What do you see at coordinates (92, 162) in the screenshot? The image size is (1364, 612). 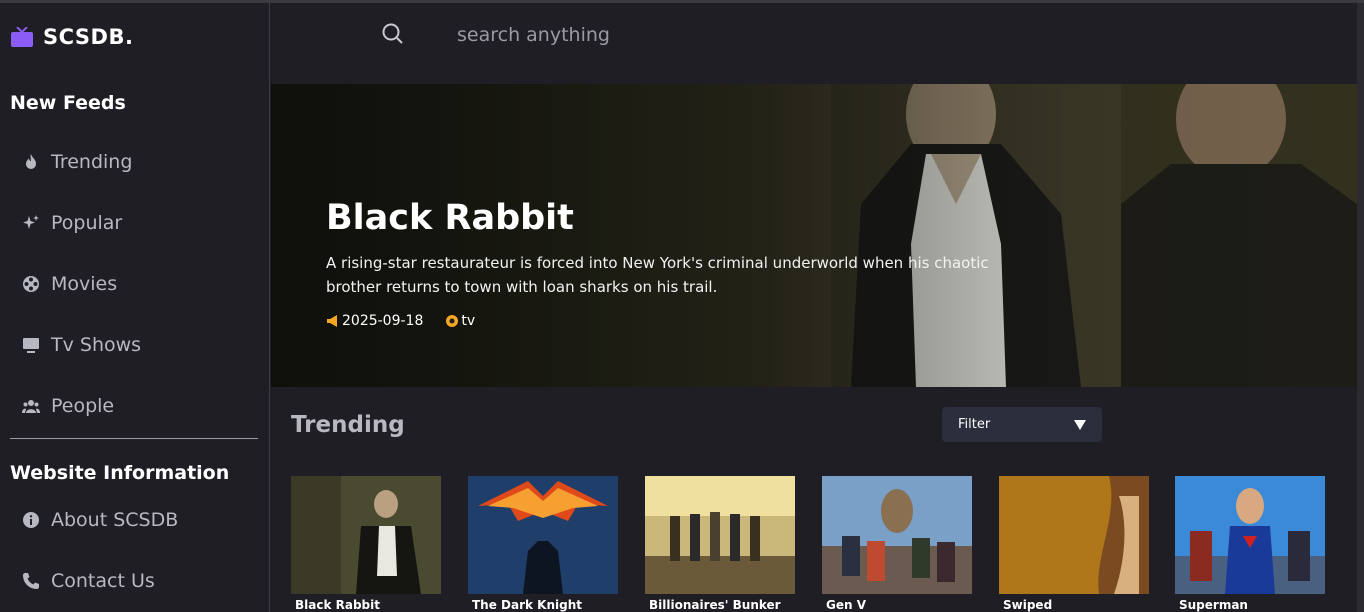 I see `sidebar-item-label: Trending` at bounding box center [92, 162].